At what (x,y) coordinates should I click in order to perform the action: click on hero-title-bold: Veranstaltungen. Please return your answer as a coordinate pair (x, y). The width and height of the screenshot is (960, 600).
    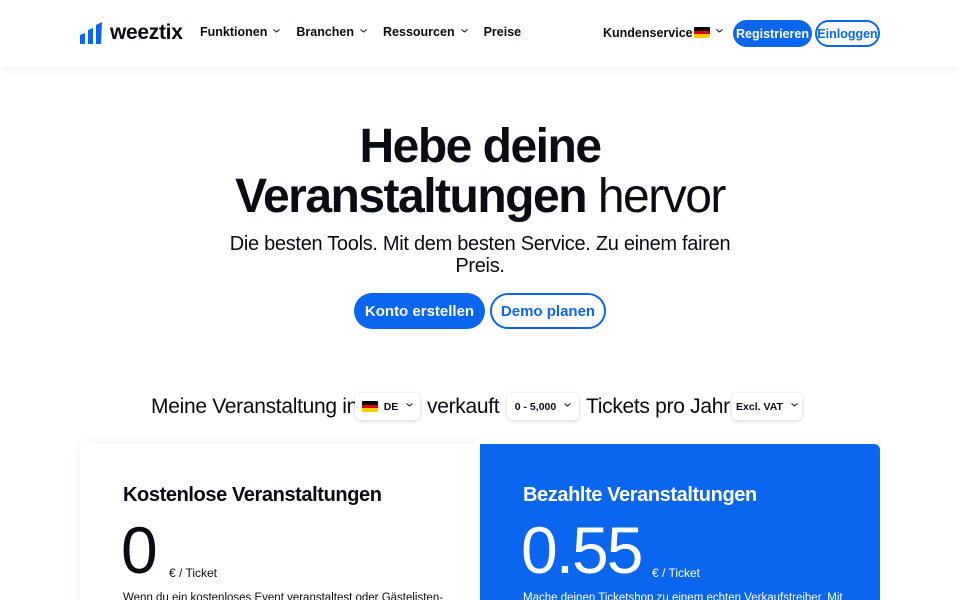
    Looking at the image, I should click on (411, 196).